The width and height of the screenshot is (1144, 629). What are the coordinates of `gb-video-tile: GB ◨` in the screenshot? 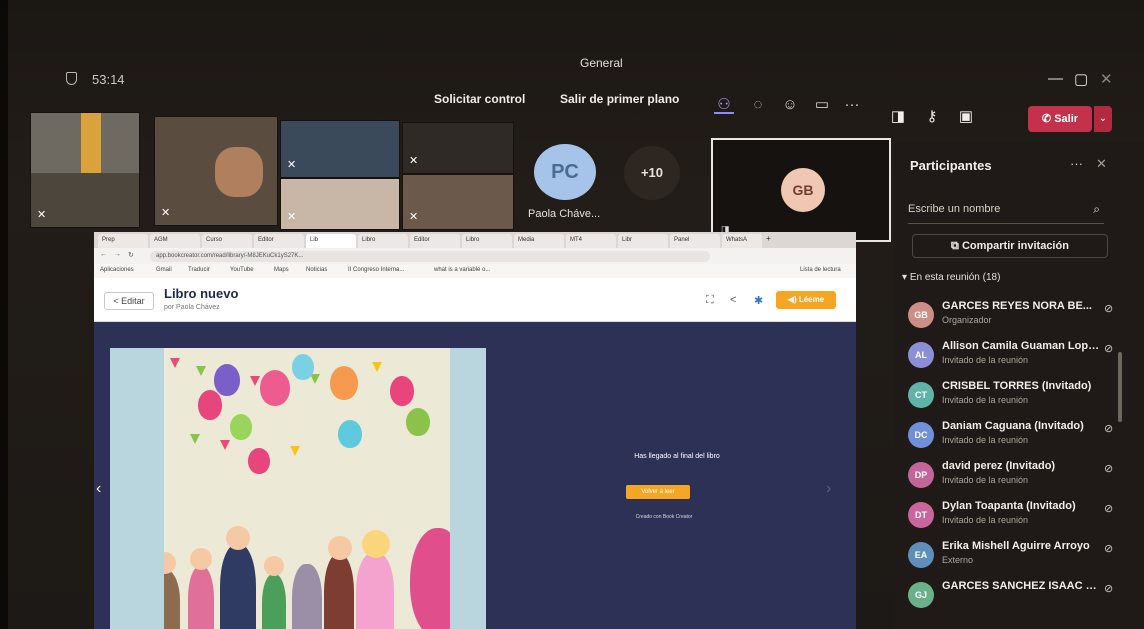 It's located at (801, 190).